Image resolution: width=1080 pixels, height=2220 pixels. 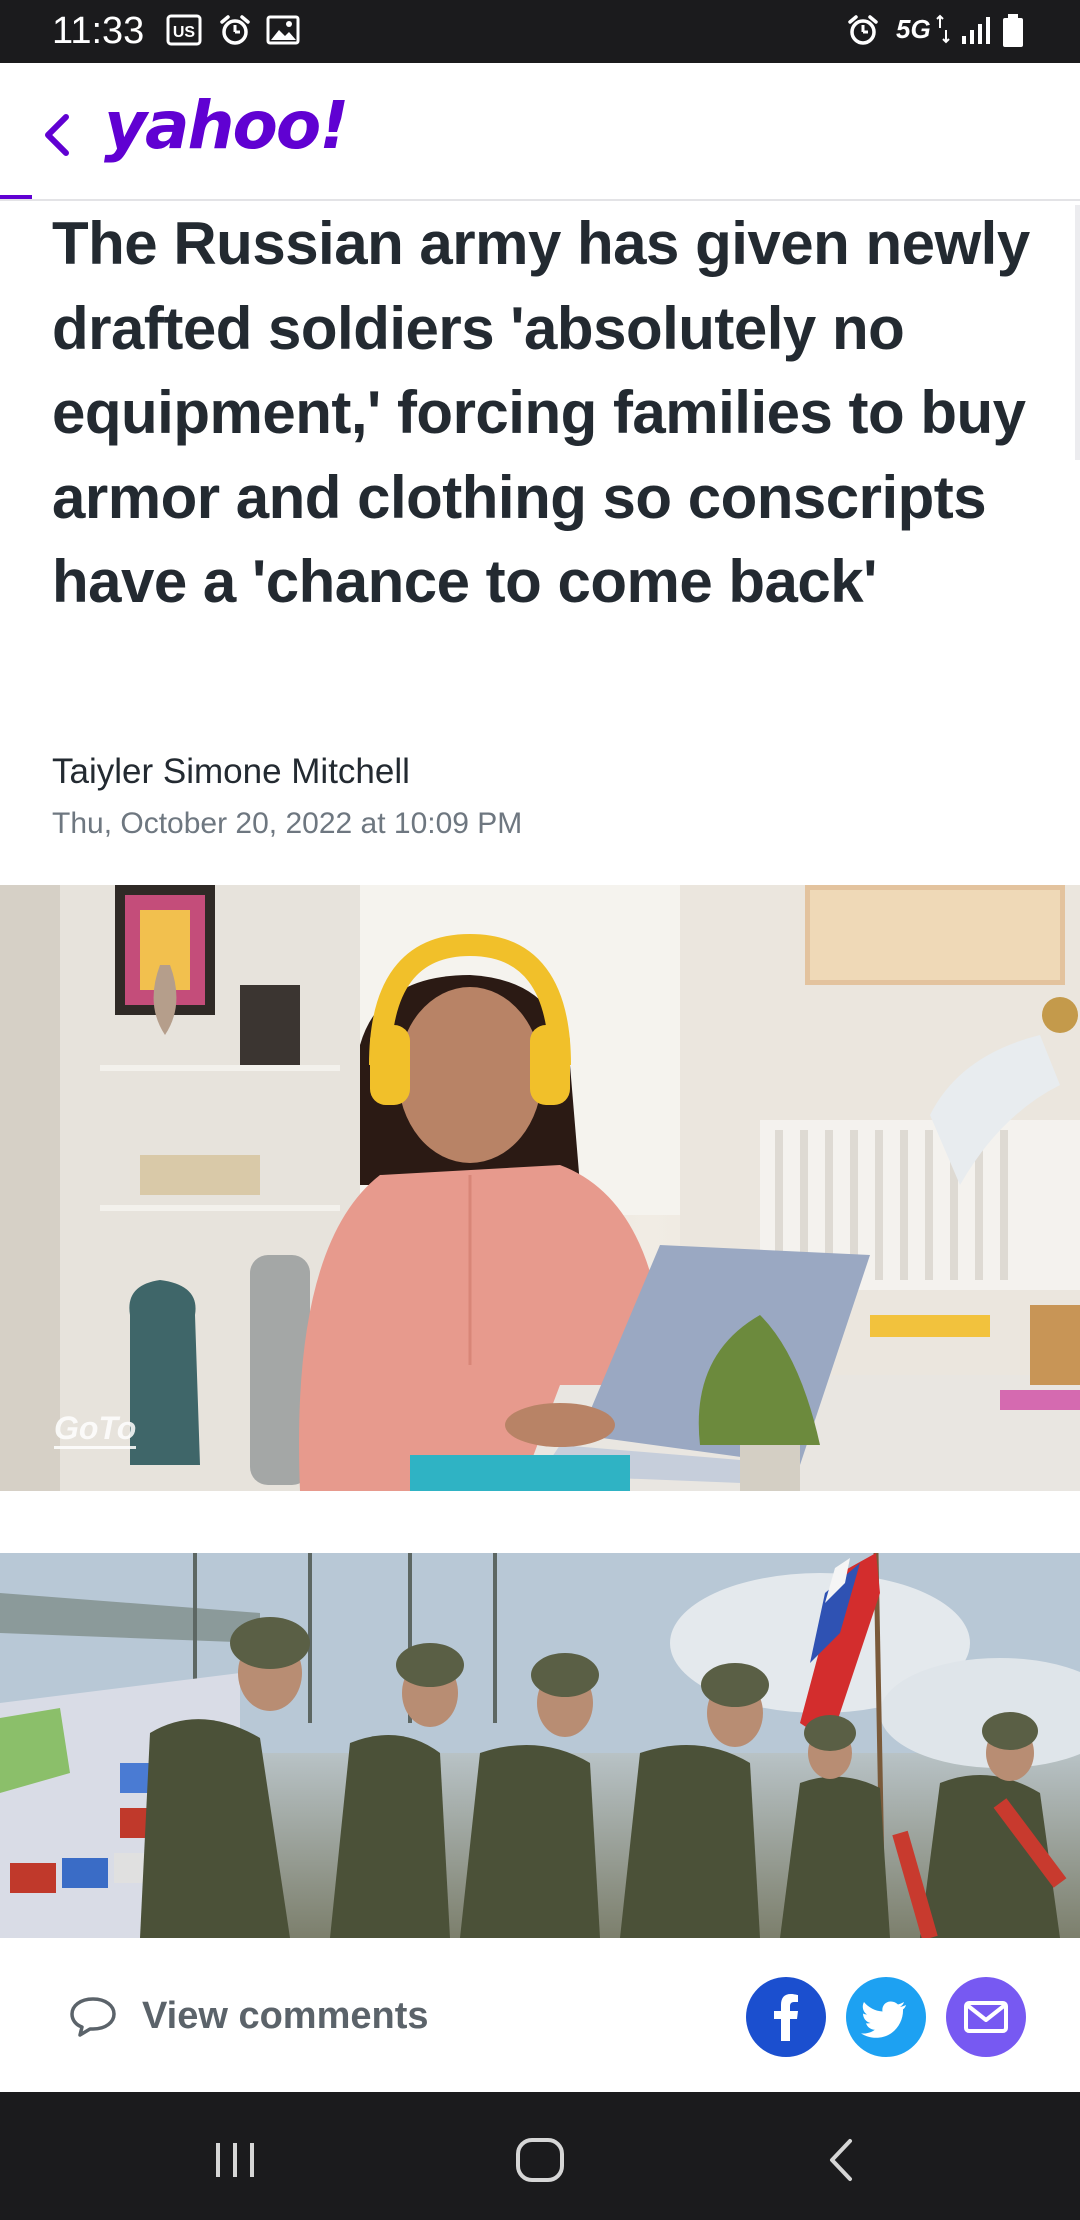 I want to click on article-date: Thu, October 20, 2022 at 10:09 PM, so click(x=287, y=823).